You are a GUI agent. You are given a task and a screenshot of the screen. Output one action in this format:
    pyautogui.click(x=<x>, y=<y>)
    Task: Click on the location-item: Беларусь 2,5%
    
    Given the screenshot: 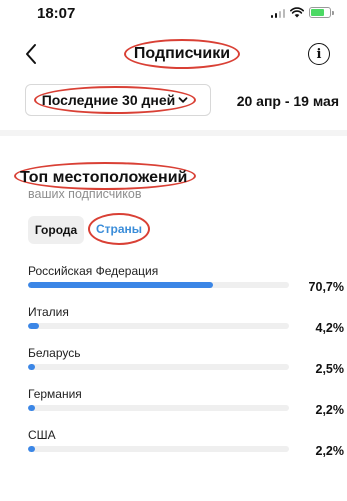 What is the action you would take?
    pyautogui.click(x=186, y=366)
    